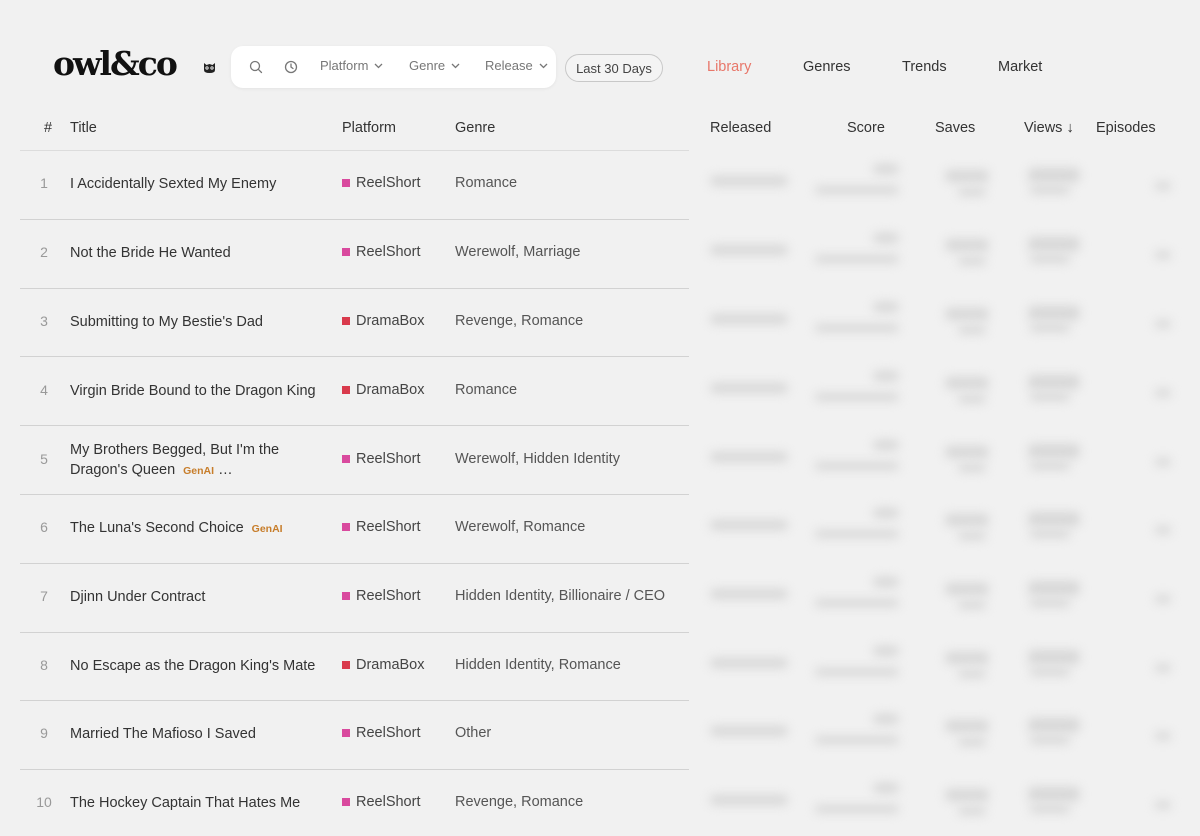  Describe the element at coordinates (427, 65) in the screenshot. I see `genre-select-label: Genre` at that location.